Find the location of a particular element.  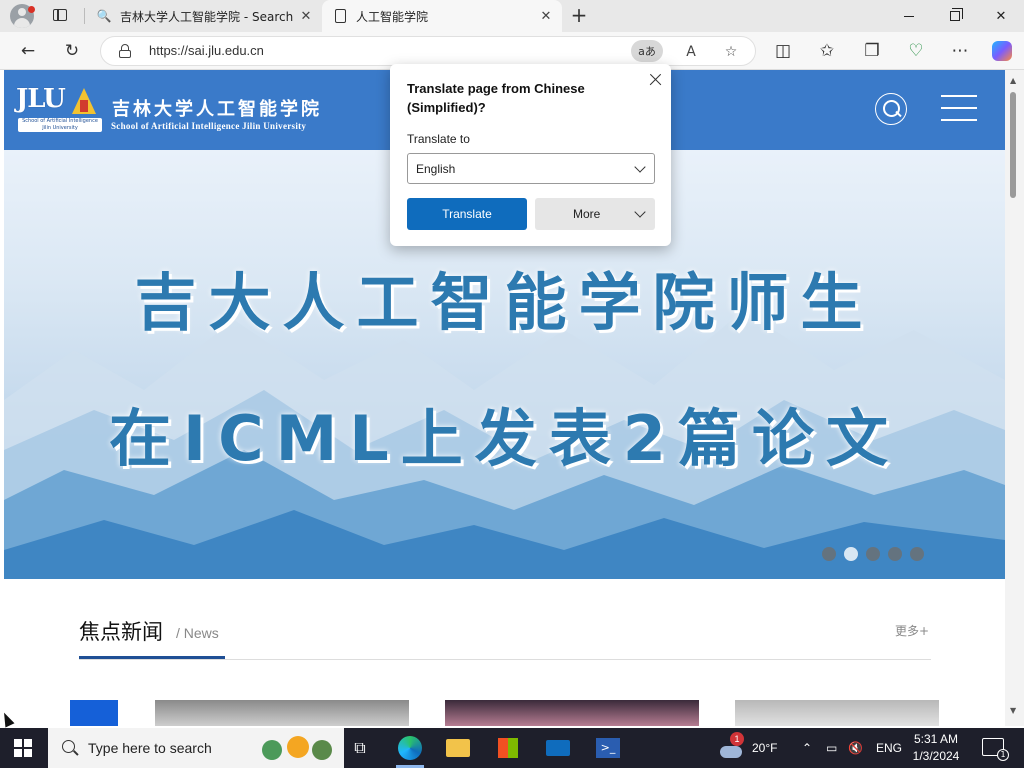

banner-headline-line-1: 吉大人工智能学院师生 is located at coordinates (504, 302).